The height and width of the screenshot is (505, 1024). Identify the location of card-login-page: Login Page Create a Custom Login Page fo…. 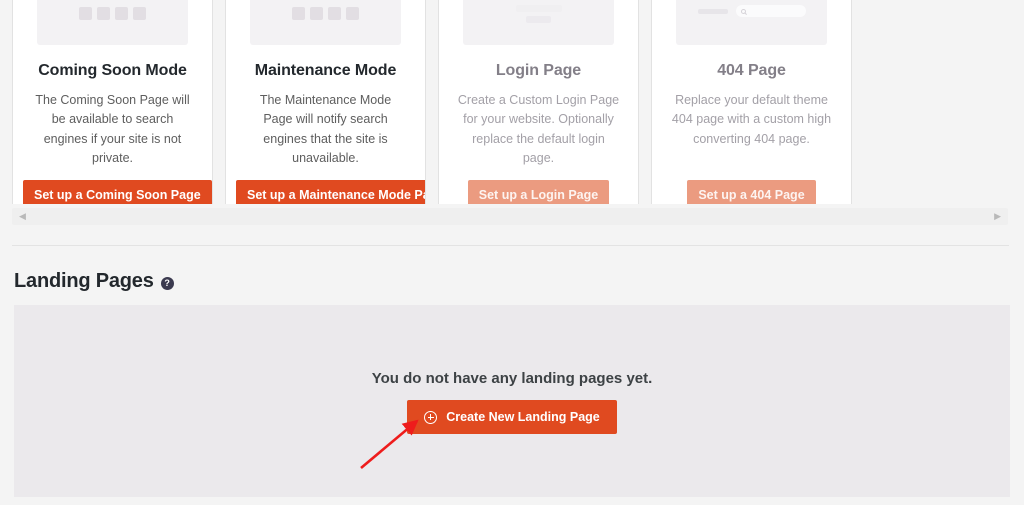
(538, 102).